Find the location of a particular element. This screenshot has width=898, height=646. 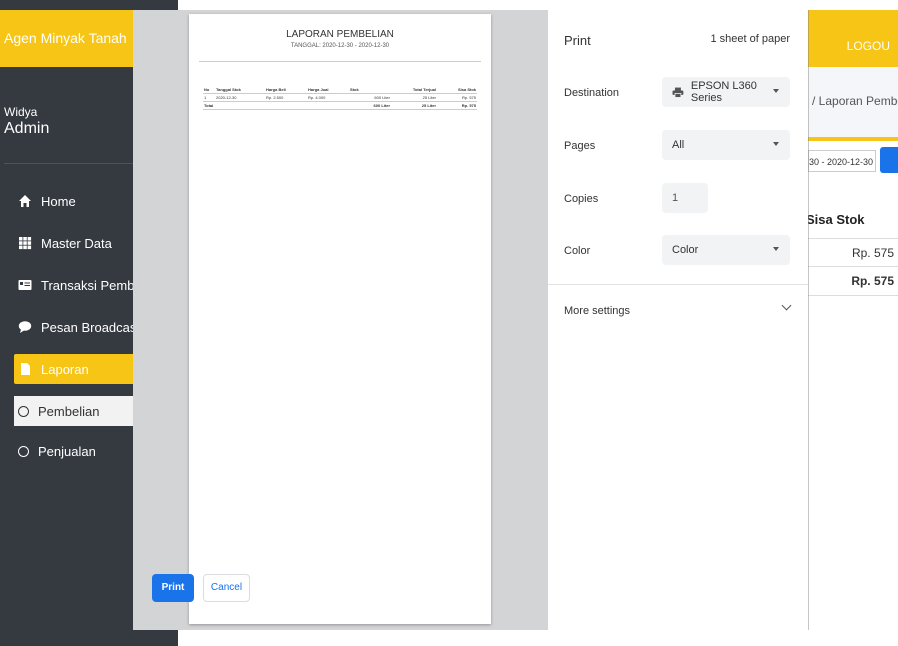

column-header: Sisa Stok is located at coordinates (457, 90).